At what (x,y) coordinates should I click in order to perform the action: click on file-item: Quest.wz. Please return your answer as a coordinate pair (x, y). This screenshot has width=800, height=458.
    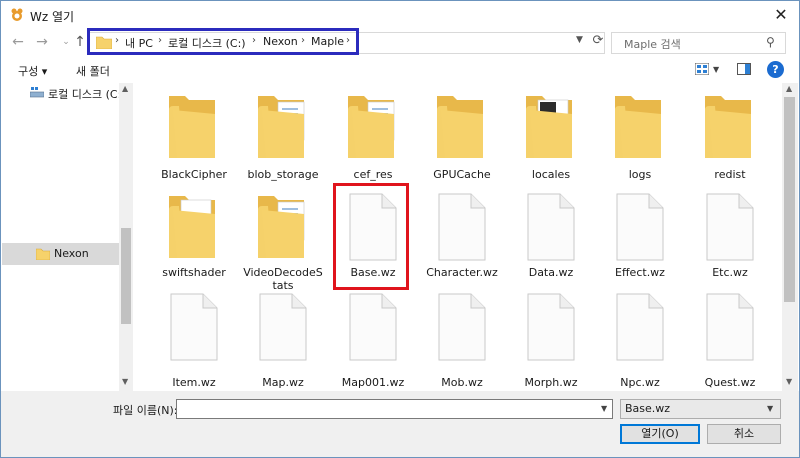
    Looking at the image, I should click on (730, 339).